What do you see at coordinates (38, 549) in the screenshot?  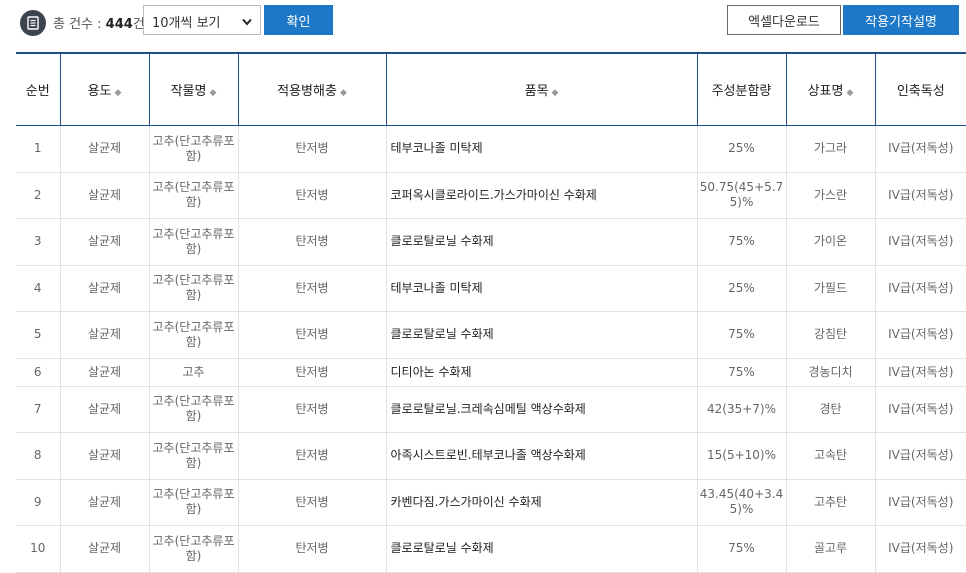 I see `row-number-cell: 10` at bounding box center [38, 549].